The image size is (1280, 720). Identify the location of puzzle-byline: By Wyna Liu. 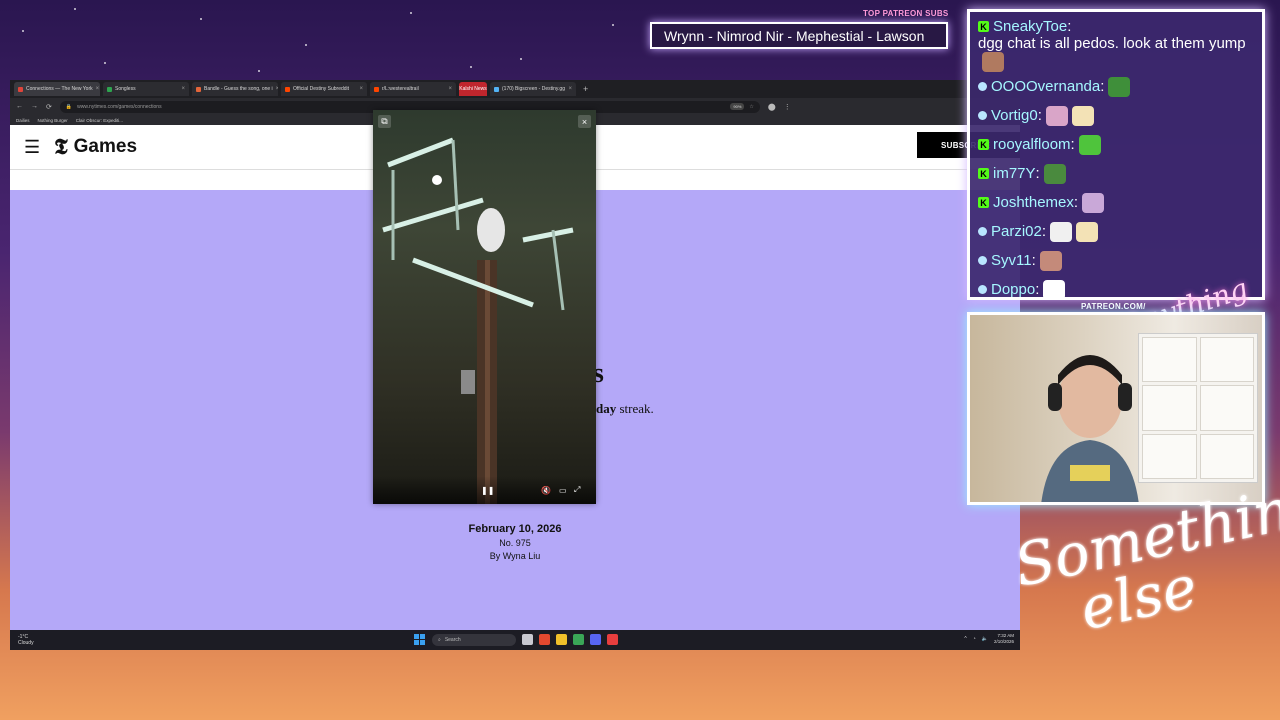
(515, 556).